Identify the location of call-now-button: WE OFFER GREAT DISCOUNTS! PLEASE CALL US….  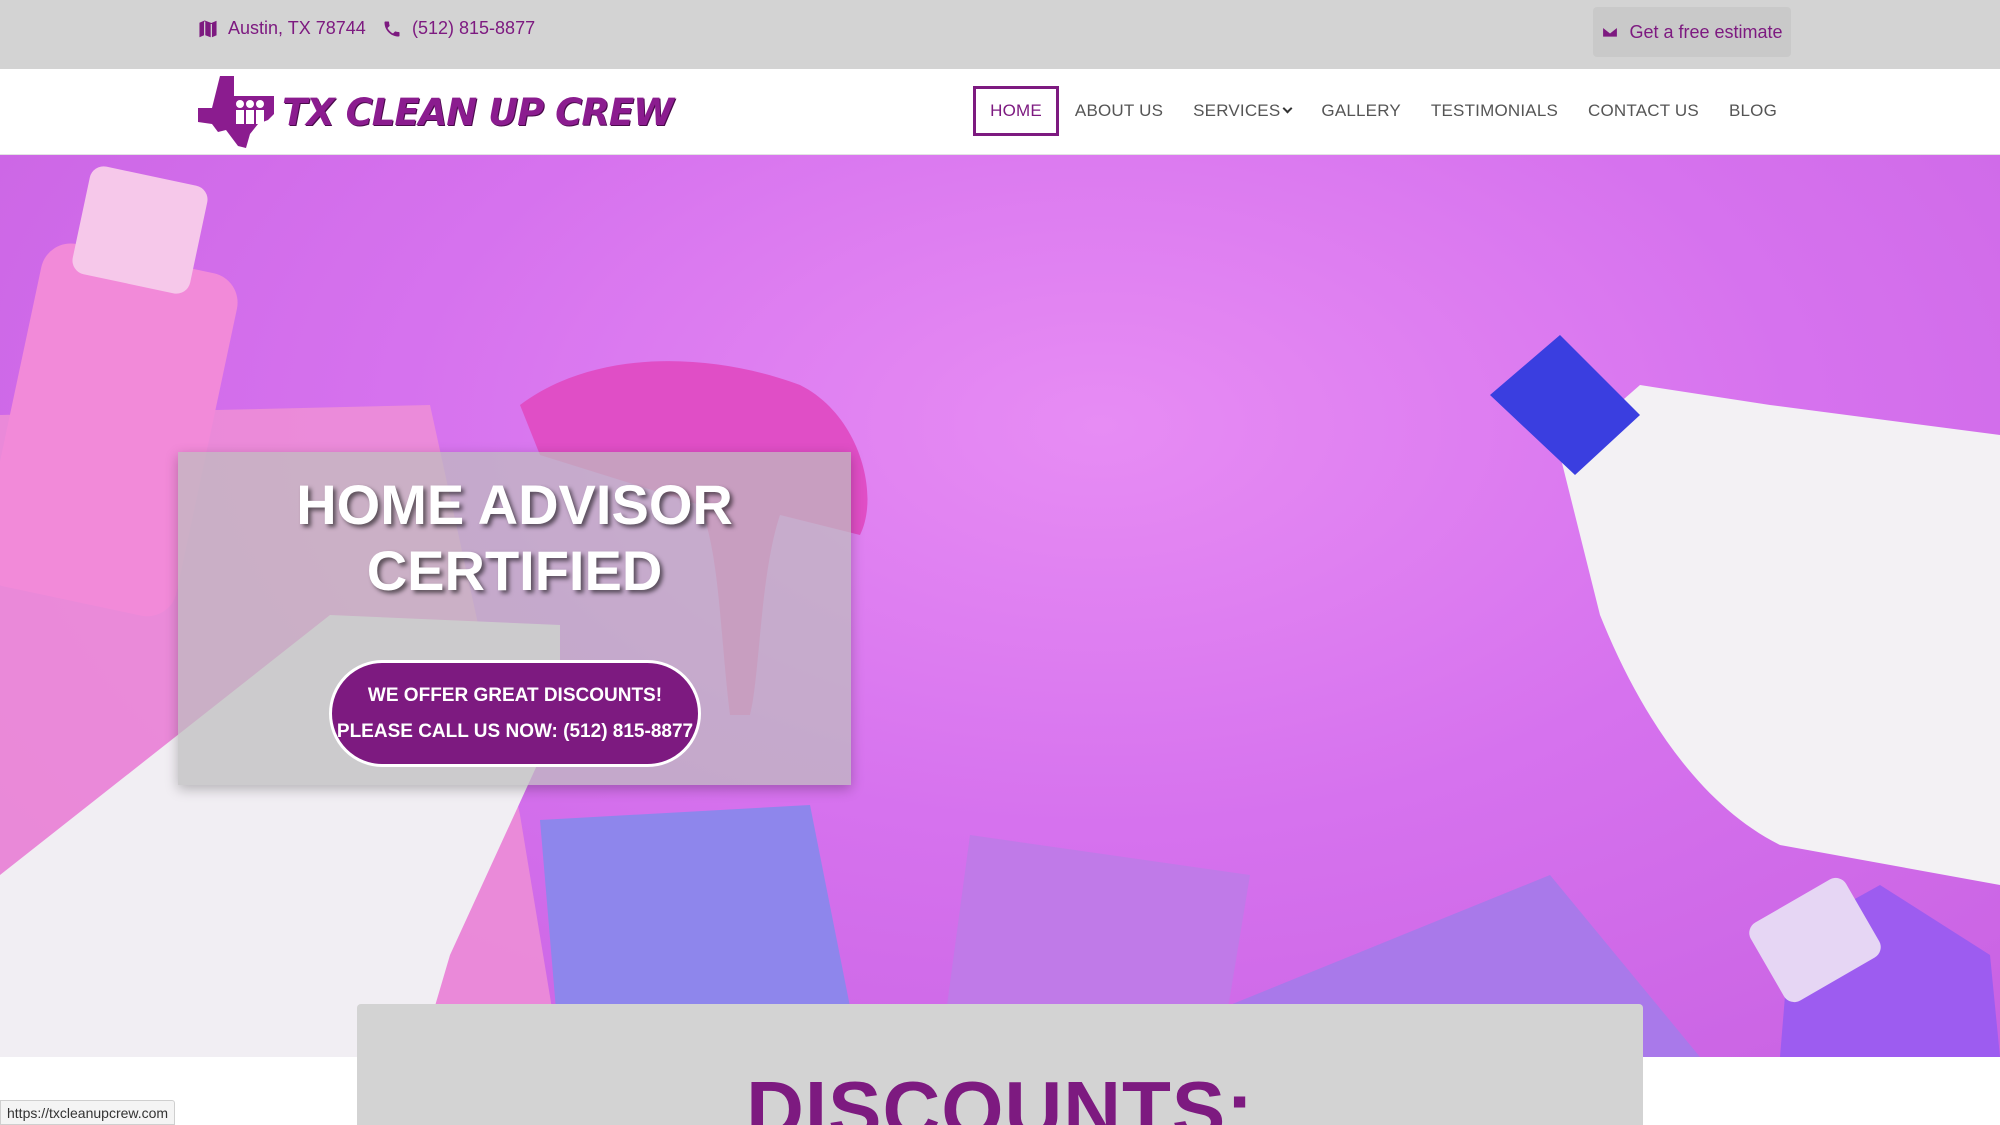
(515, 713).